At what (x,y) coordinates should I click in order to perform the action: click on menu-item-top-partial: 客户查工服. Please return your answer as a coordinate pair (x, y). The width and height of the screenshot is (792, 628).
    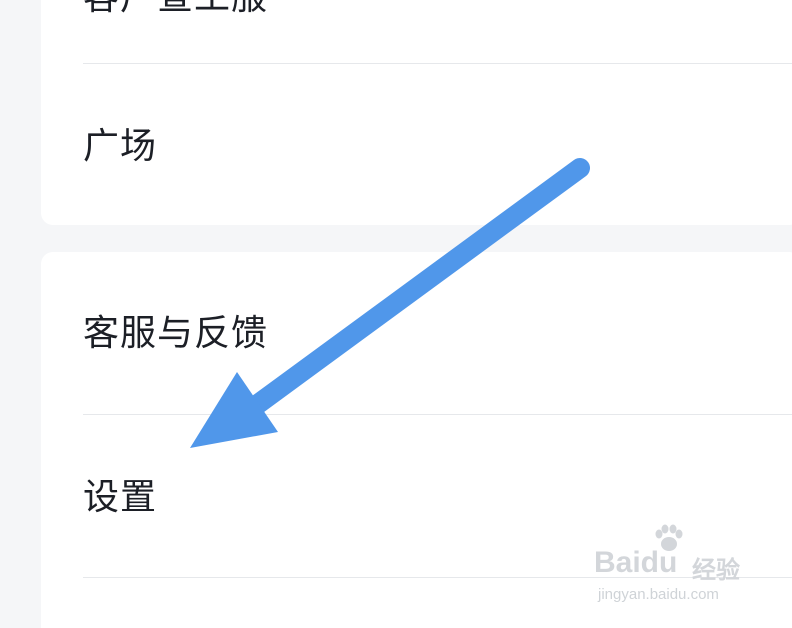
    Looking at the image, I should click on (437, 14).